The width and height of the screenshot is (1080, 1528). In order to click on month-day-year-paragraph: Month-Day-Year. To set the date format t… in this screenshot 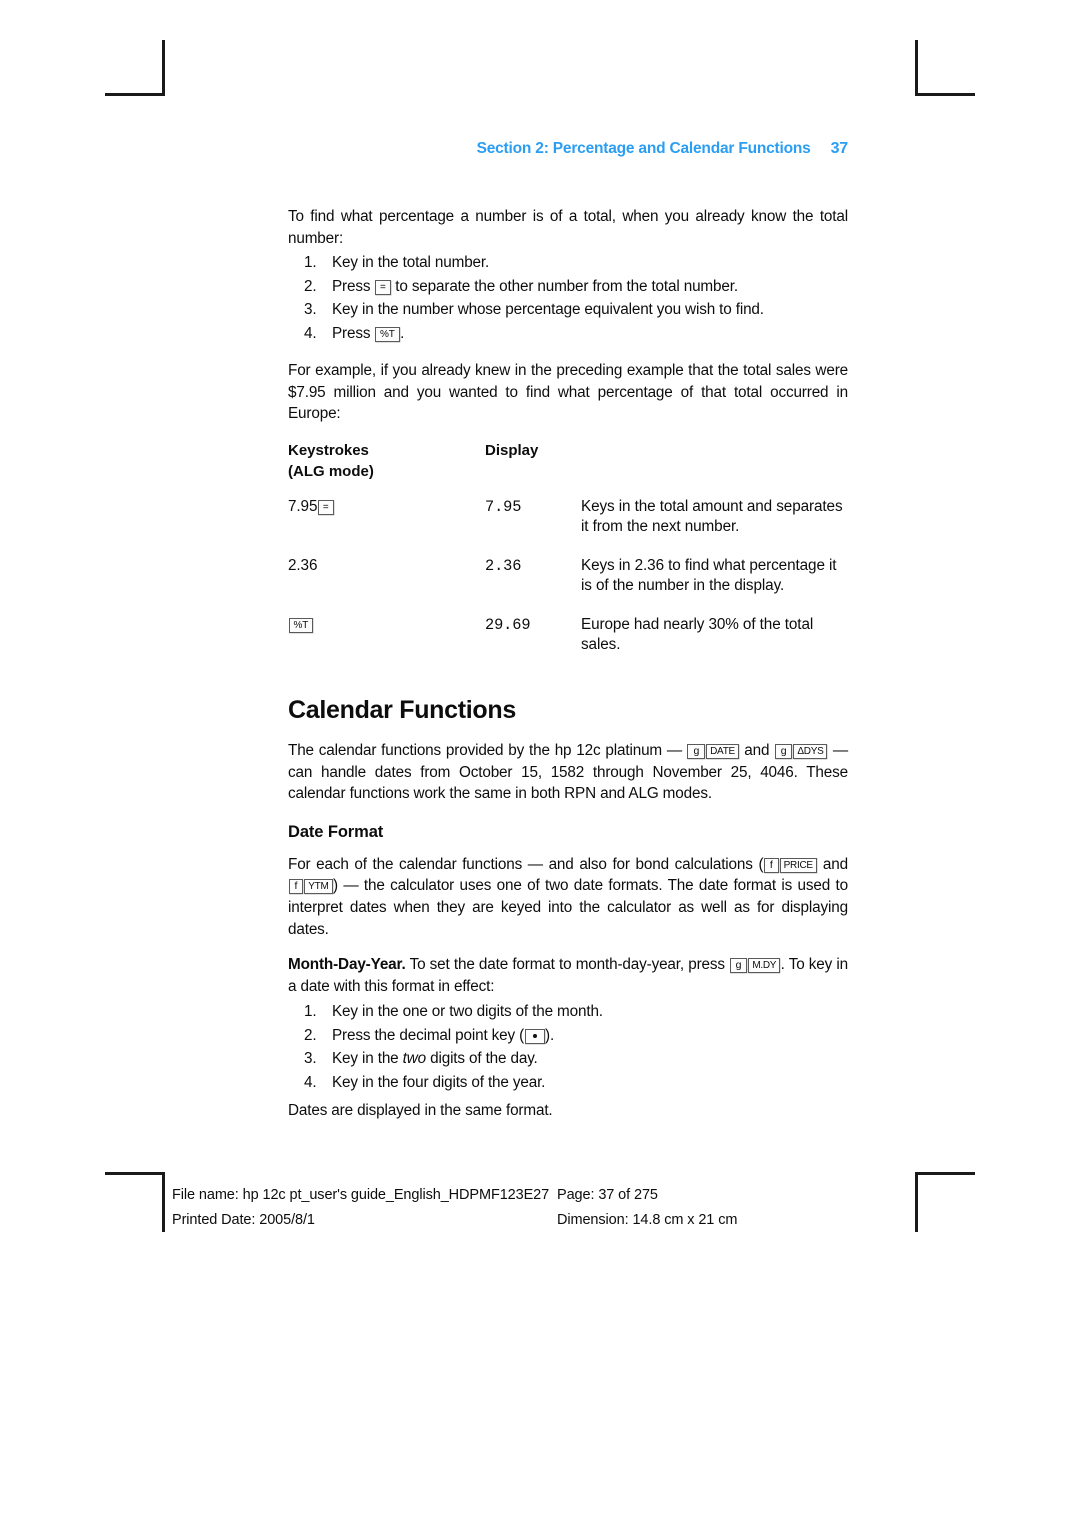, I will do `click(568, 975)`.